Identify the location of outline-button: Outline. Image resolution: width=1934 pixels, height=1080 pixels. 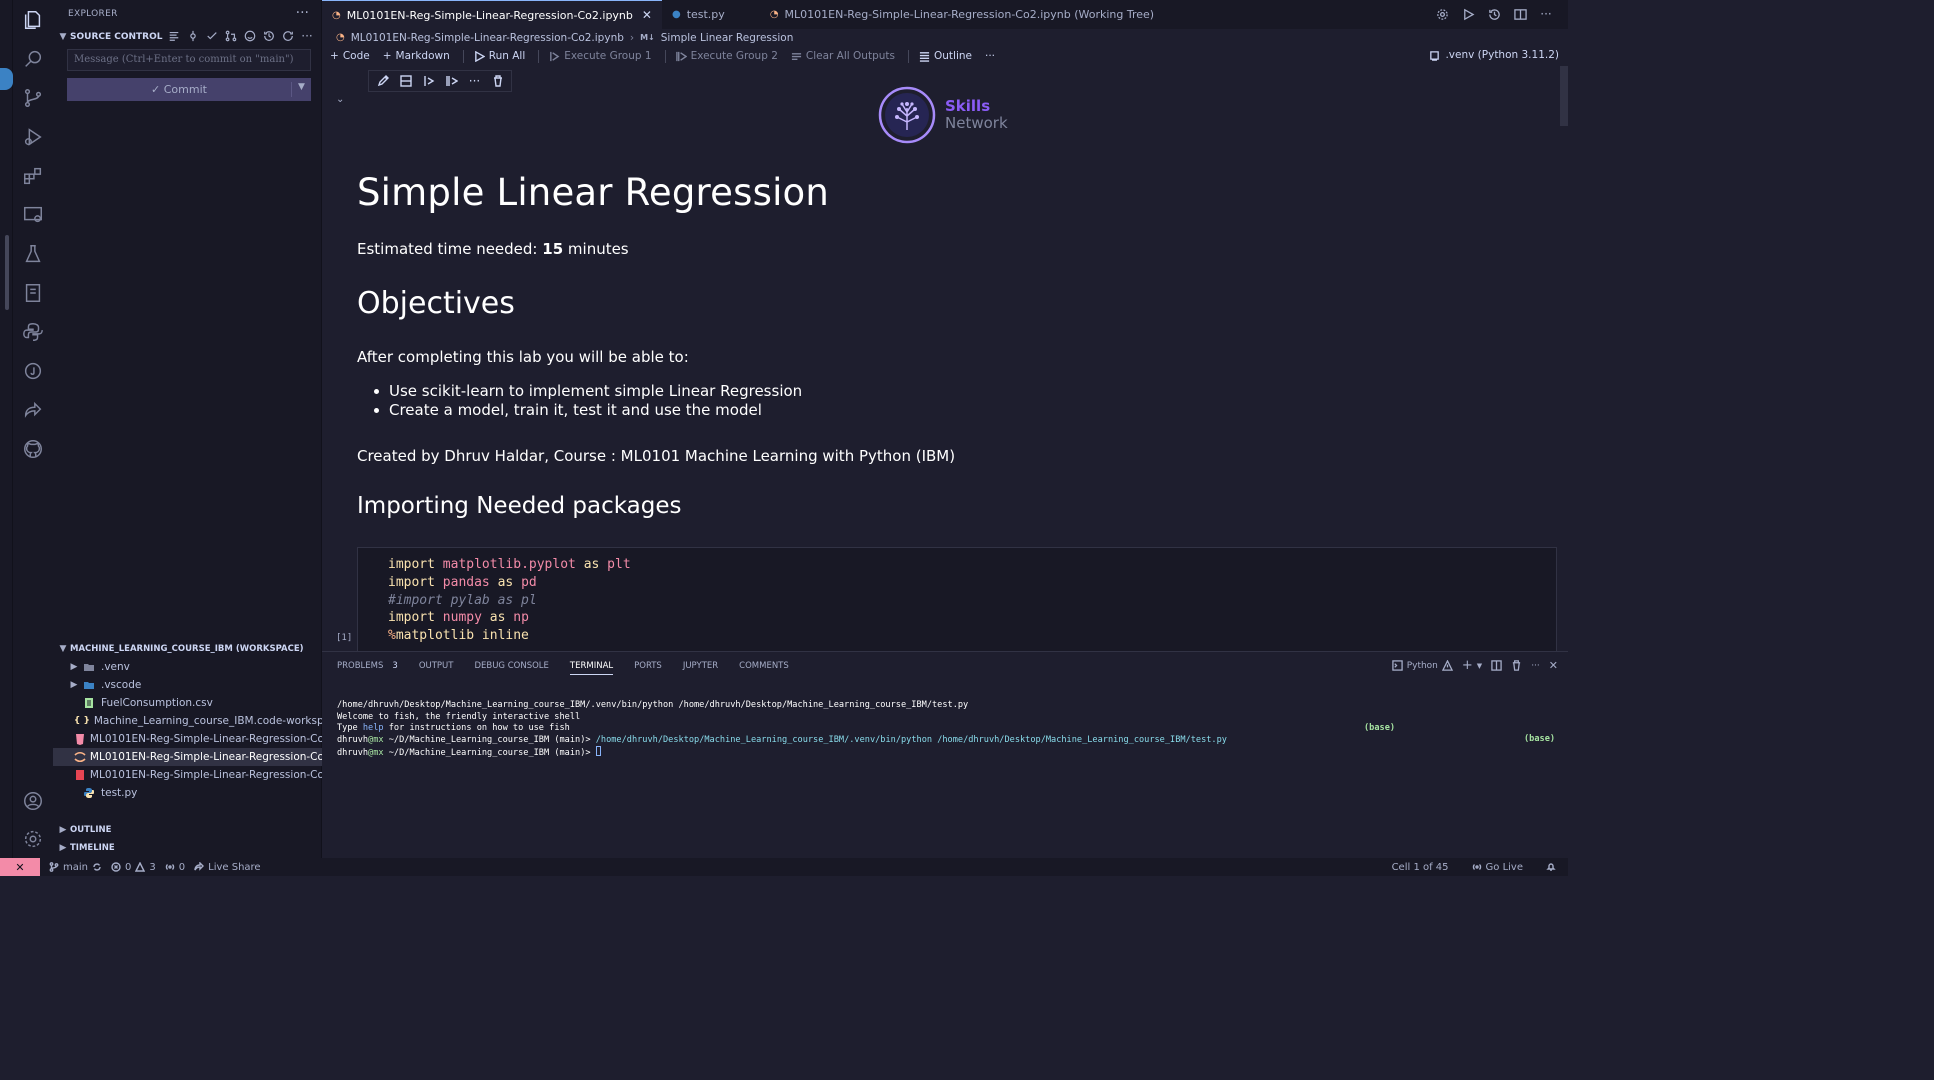
(945, 56).